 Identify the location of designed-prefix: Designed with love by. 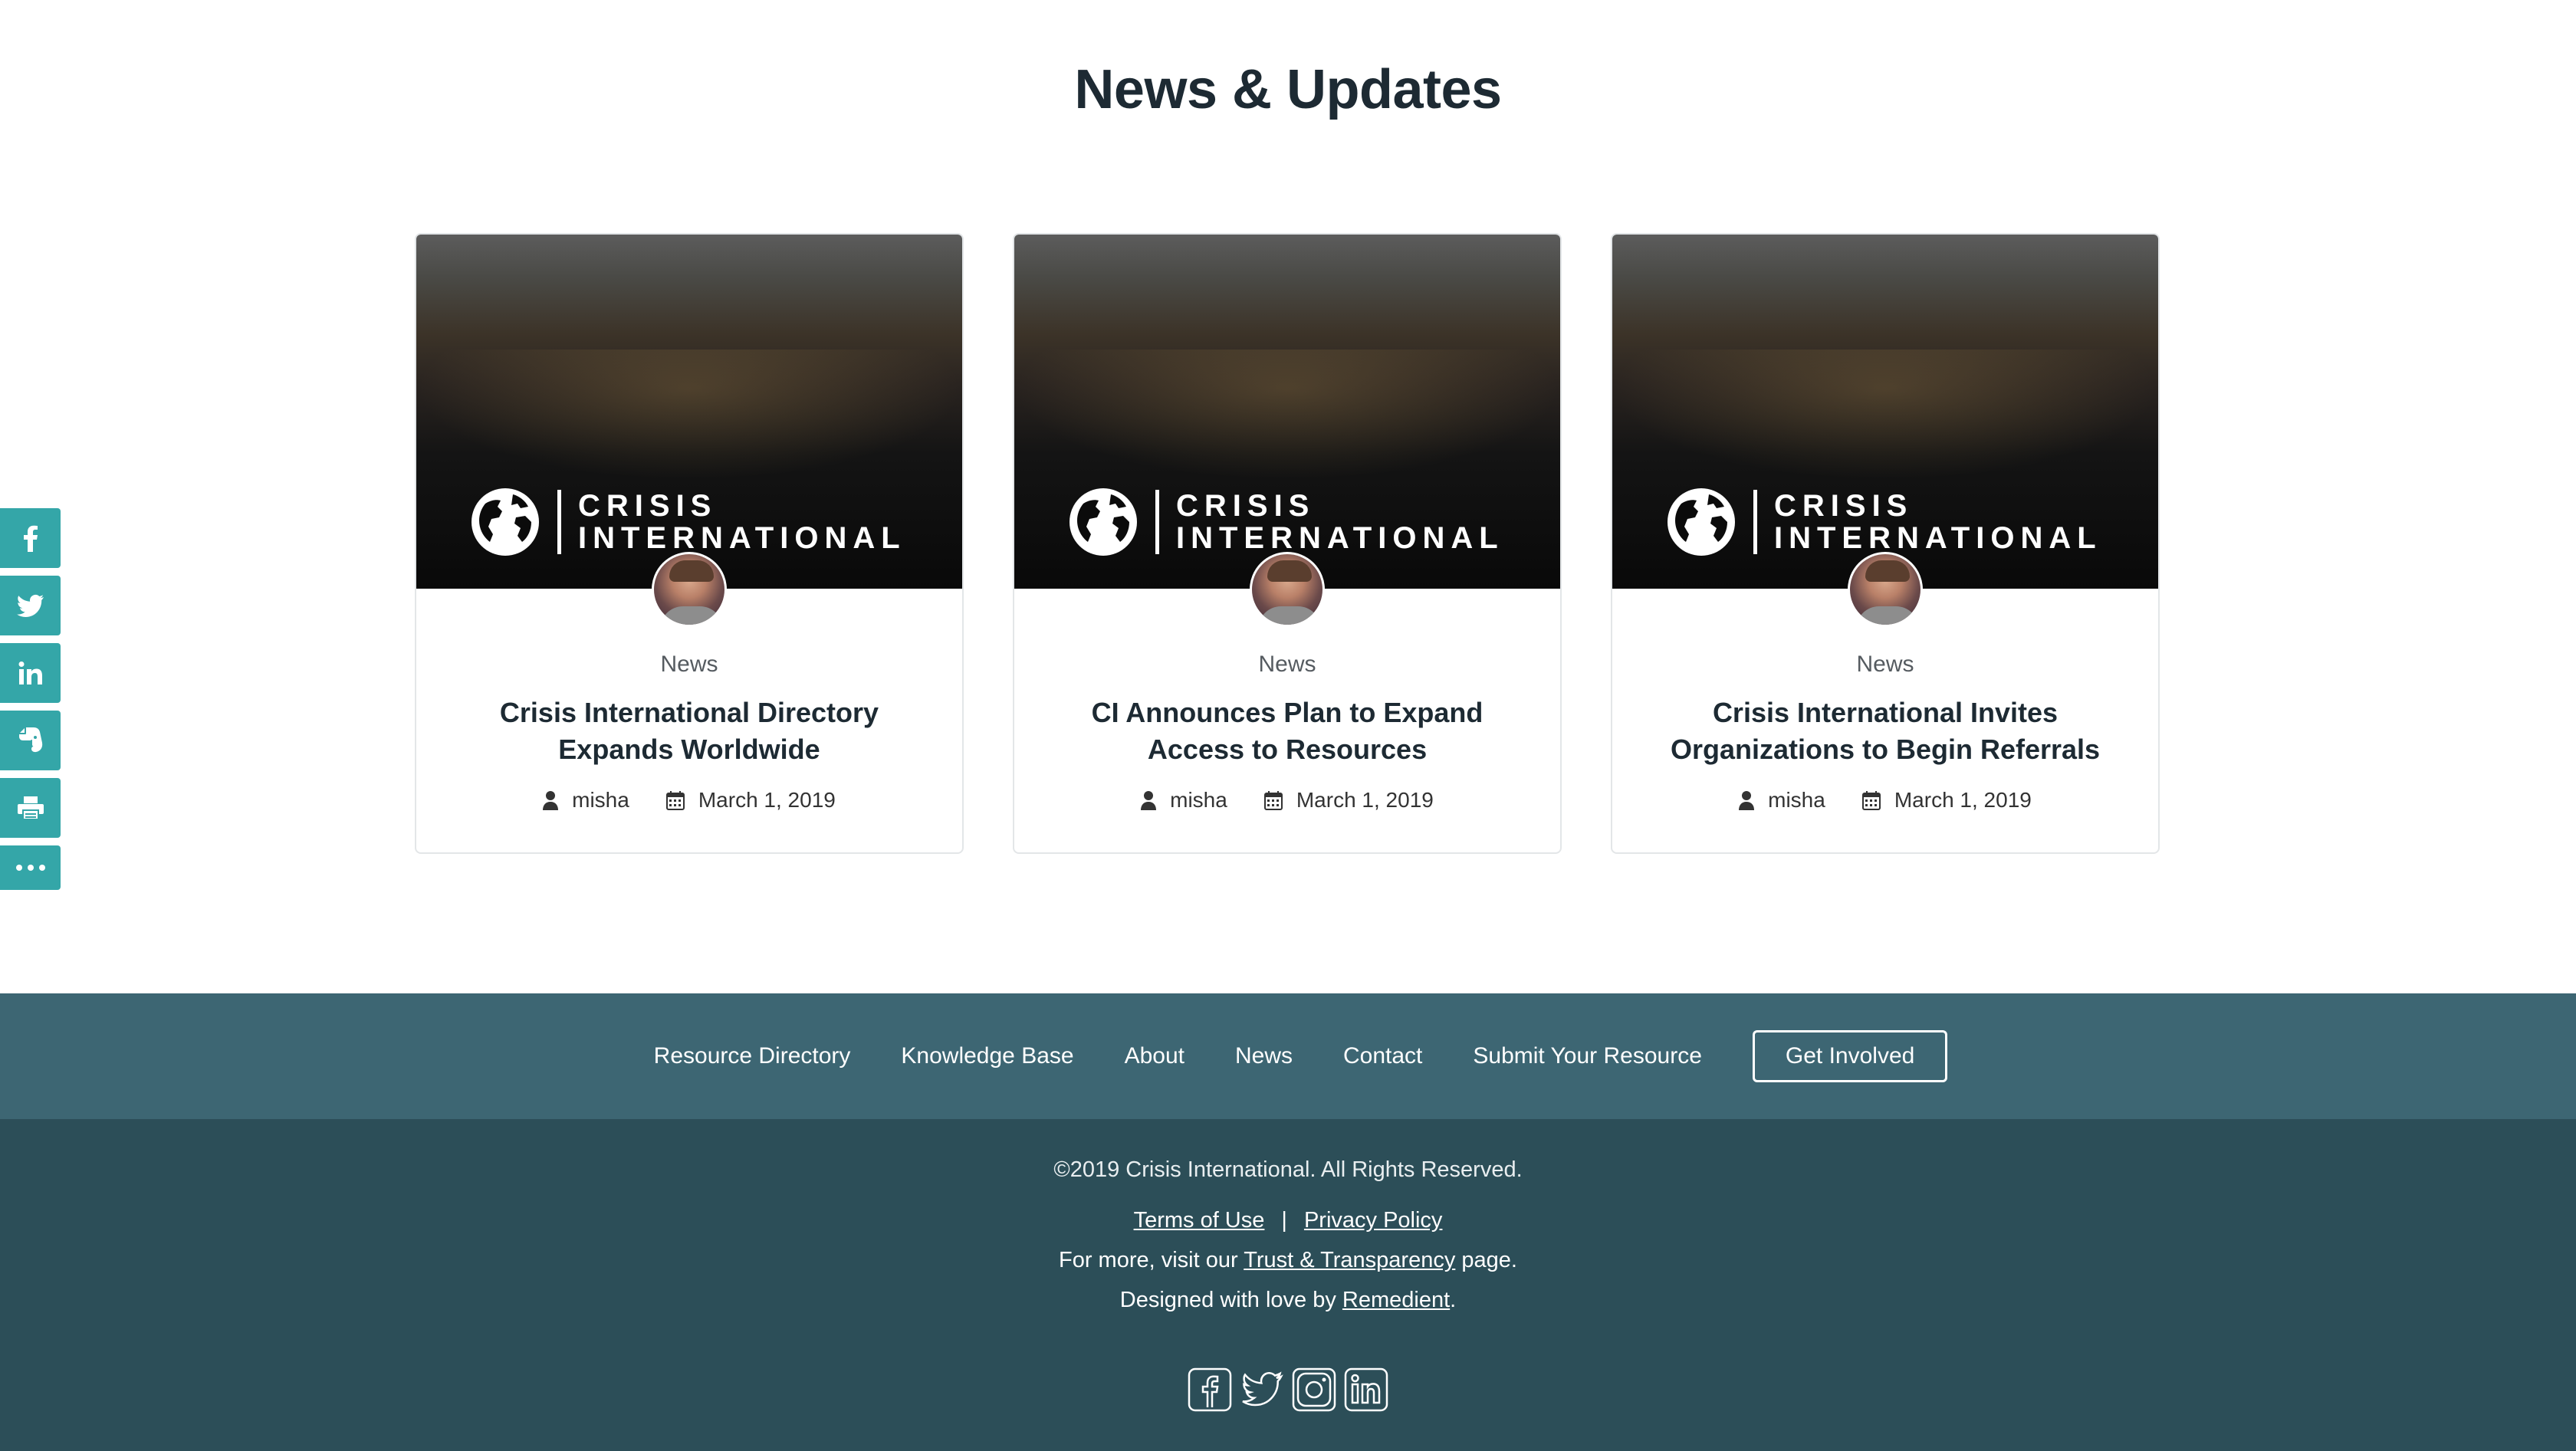
(1230, 1300).